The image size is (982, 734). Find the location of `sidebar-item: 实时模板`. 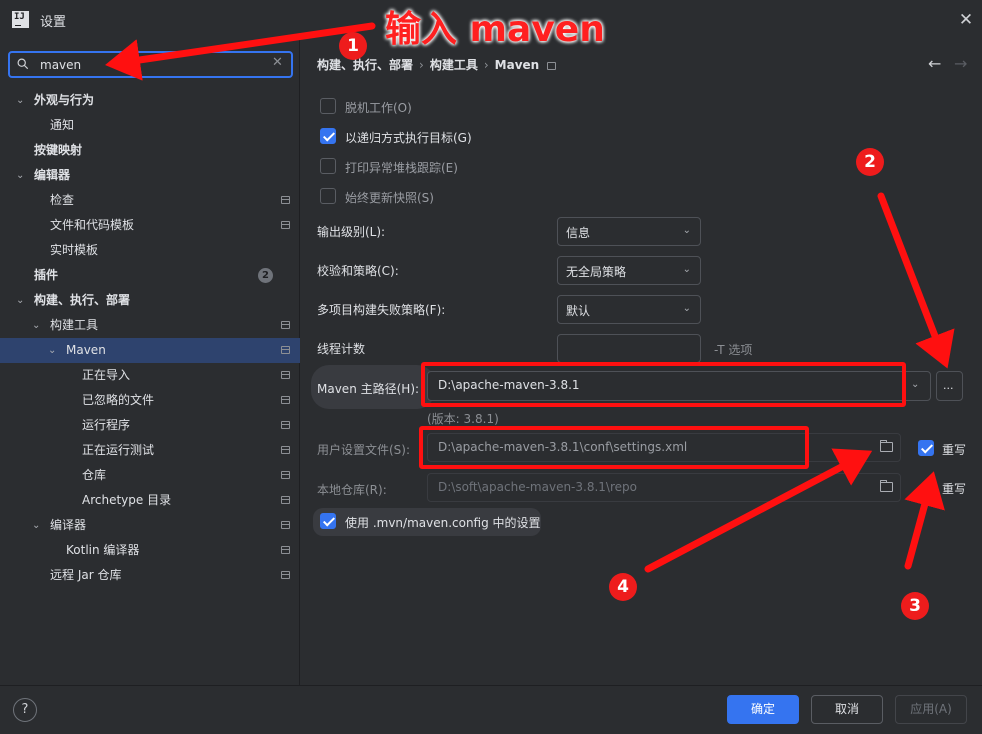

sidebar-item: 实时模板 is located at coordinates (150, 250).